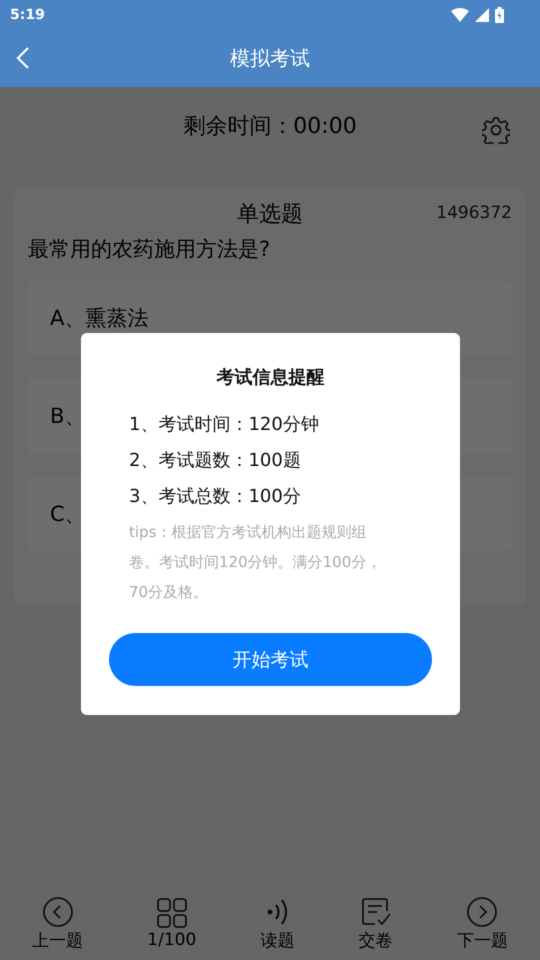 Image resolution: width=540 pixels, height=960 pixels. Describe the element at coordinates (57, 911) in the screenshot. I see `chevron-left-icon` at that location.